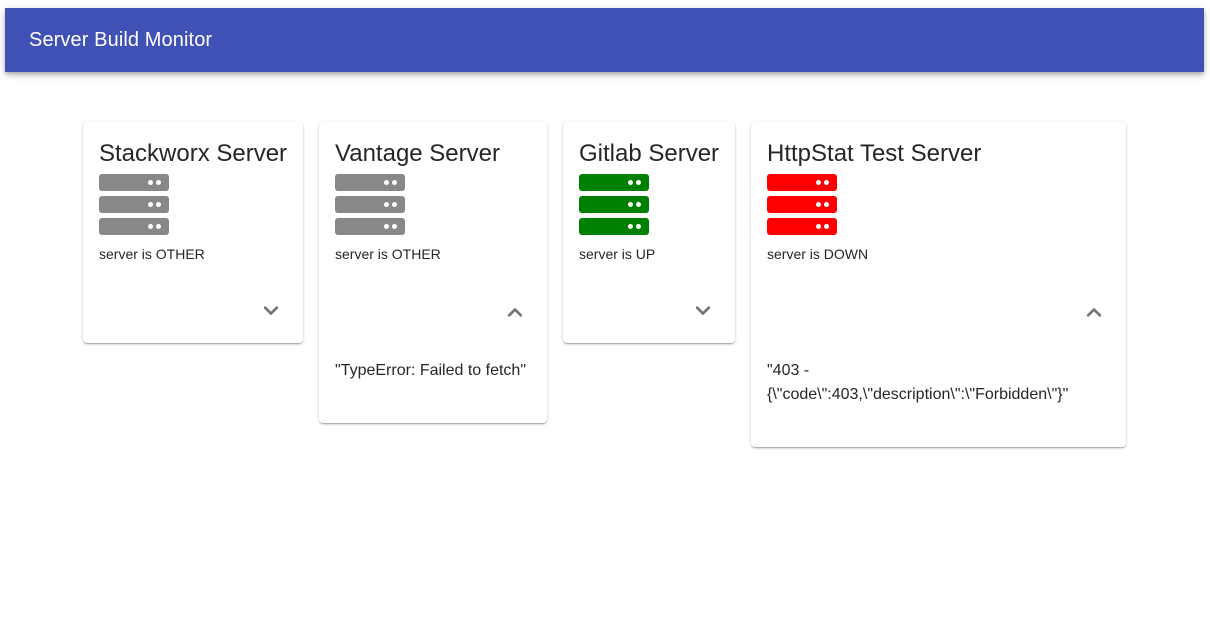 The height and width of the screenshot is (633, 1210). What do you see at coordinates (617, 254) in the screenshot?
I see `server-status: server is UP` at bounding box center [617, 254].